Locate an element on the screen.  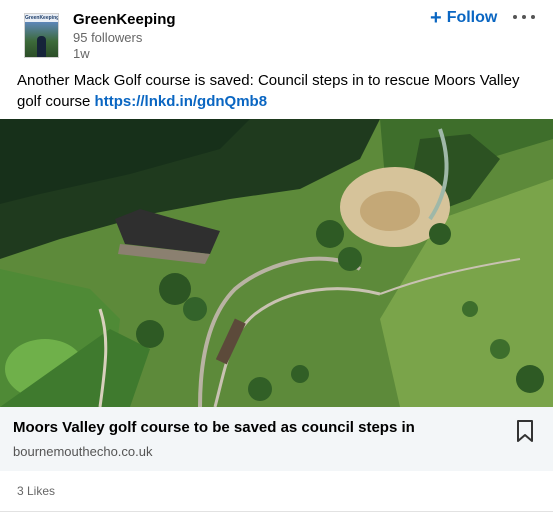
company-logo: GreenKeeping is located at coordinates (41, 35).